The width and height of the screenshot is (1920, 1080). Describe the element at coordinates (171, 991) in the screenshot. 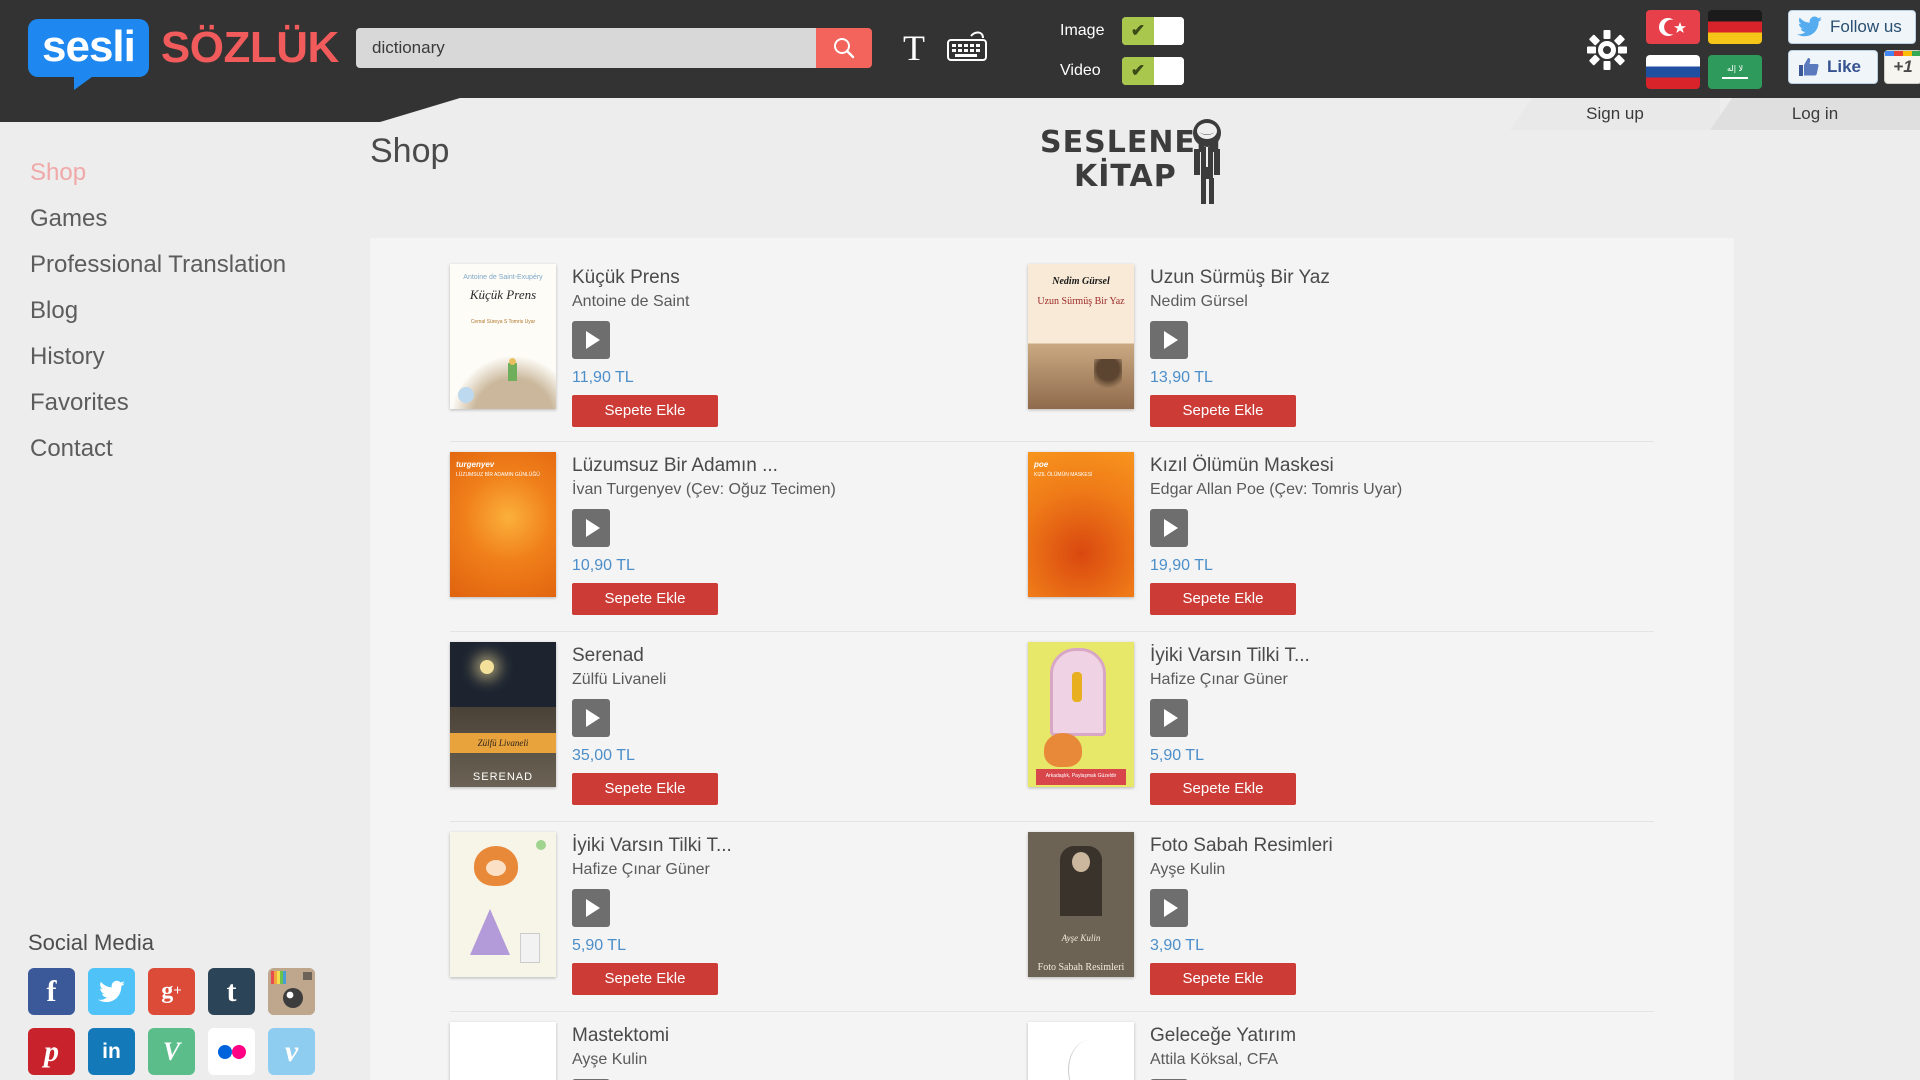

I see `google-plus-icon: g +` at that location.